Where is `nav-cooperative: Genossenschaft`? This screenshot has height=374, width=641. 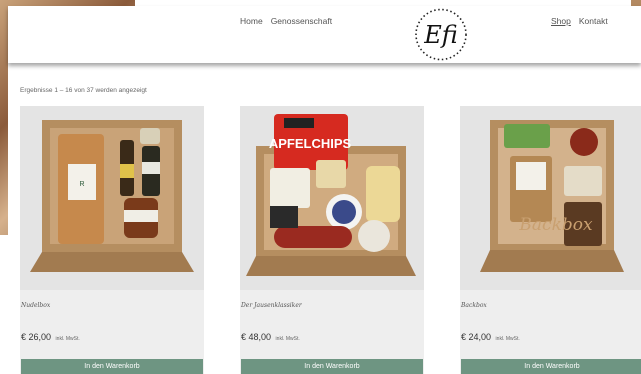 nav-cooperative: Genossenschaft is located at coordinates (301, 21).